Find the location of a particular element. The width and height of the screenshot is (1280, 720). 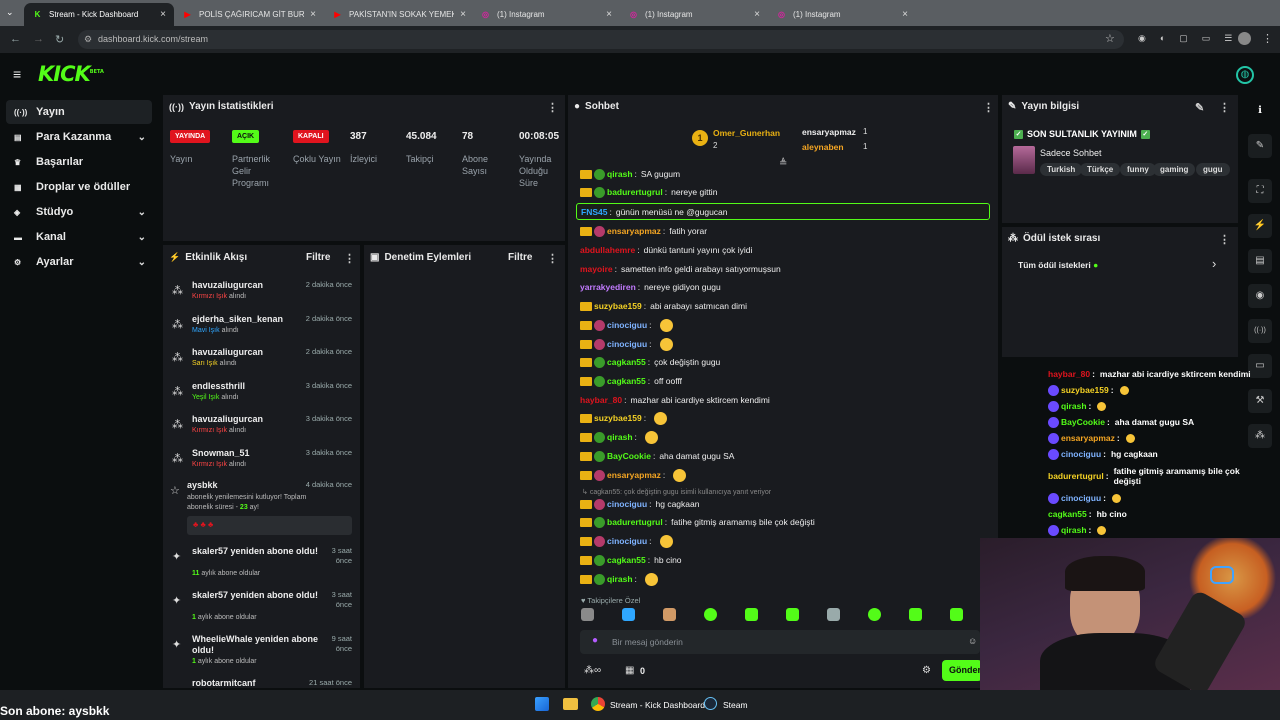

emote-bar is located at coordinates (781, 616).